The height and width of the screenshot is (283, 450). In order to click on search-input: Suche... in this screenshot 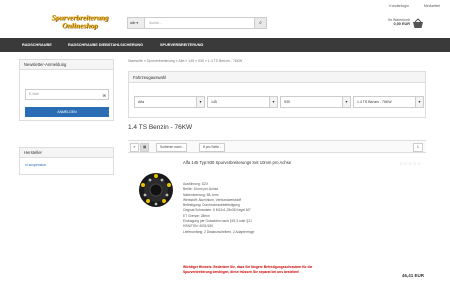, I will do `click(155, 23)`.